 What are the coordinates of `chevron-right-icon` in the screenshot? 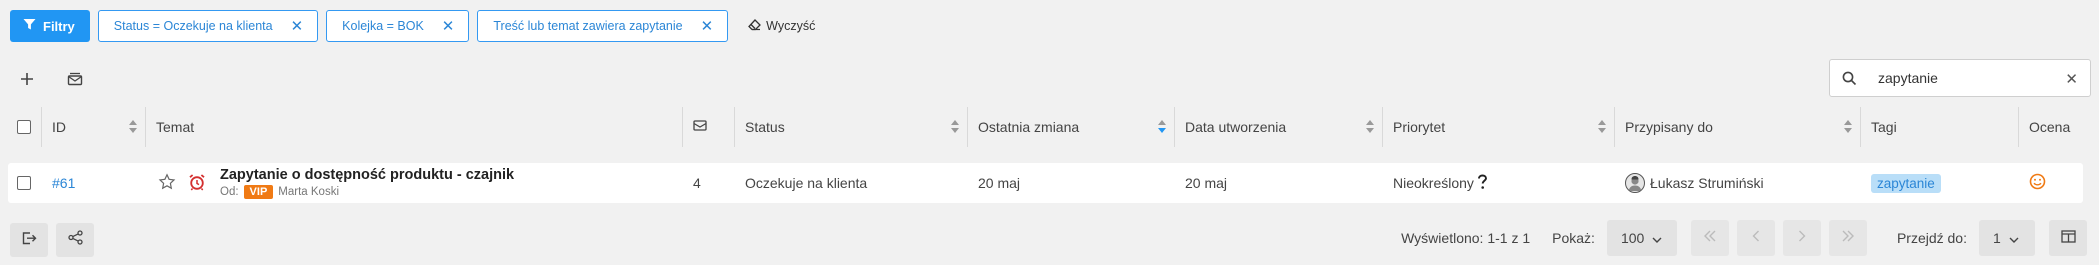 It's located at (1802, 238).